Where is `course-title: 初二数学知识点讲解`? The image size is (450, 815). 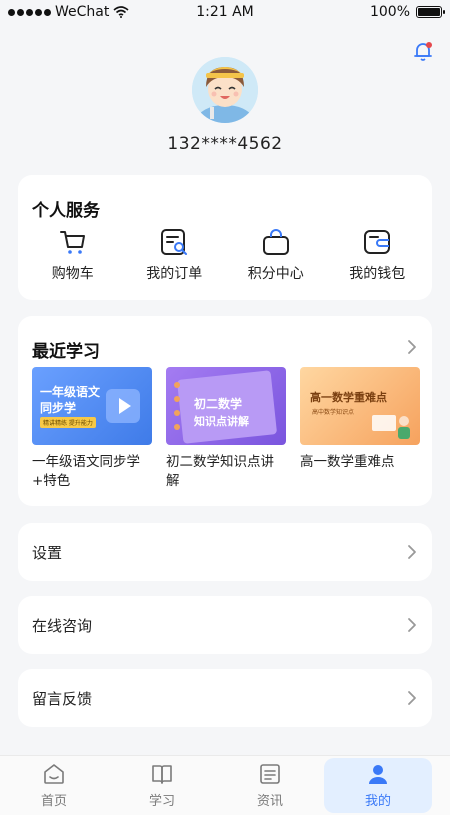
course-title: 初二数学知识点讲解 is located at coordinates (220, 471).